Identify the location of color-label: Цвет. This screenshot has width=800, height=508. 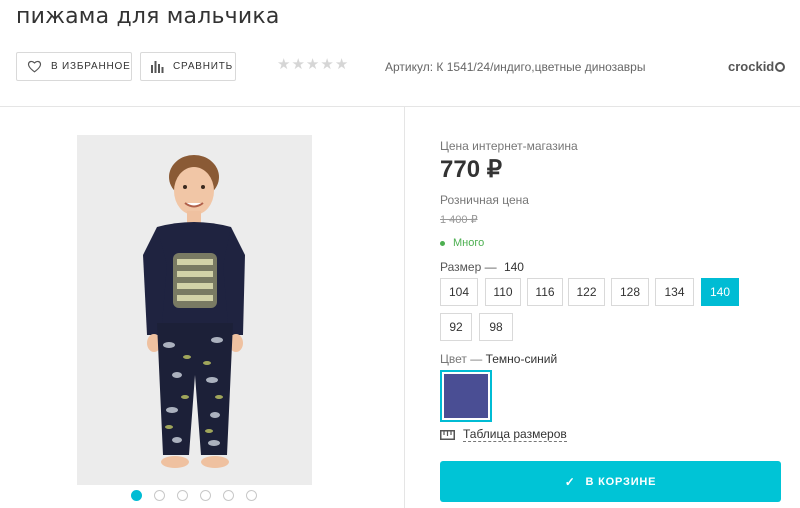
(453, 359).